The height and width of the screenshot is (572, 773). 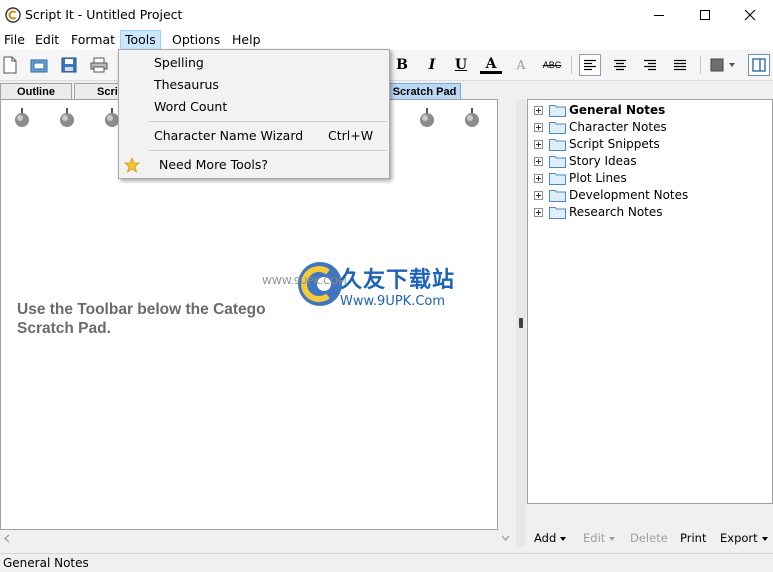 I want to click on watermark-title: 久友下载站, so click(x=398, y=280).